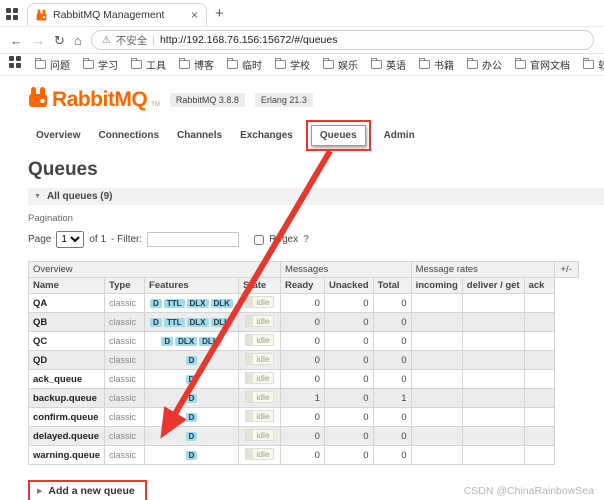 The width and height of the screenshot is (604, 500). I want to click on feature-badge: TTL, so click(174, 322).